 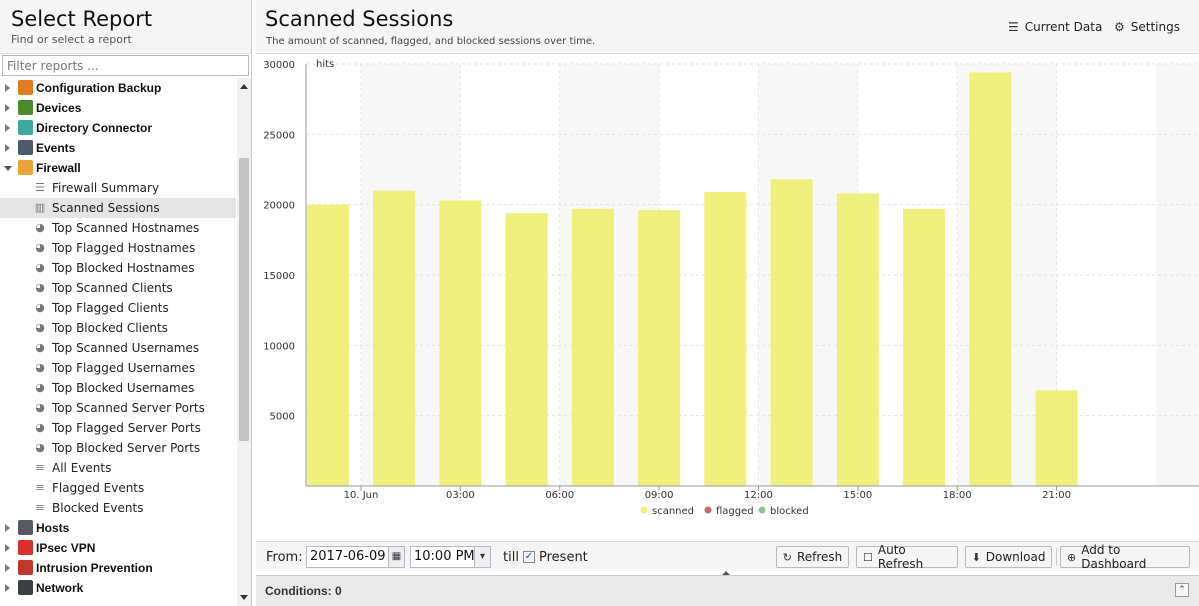 What do you see at coordinates (118, 448) in the screenshot?
I see `tree-report-item: ◕ Top Blocked Server Ports` at bounding box center [118, 448].